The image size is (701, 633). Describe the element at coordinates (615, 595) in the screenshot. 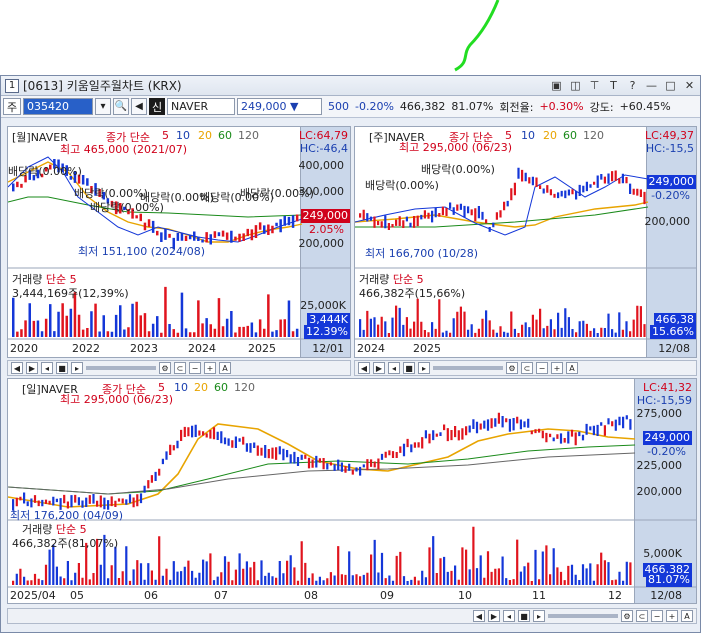

I see `daily-xlabel-9: 12` at that location.